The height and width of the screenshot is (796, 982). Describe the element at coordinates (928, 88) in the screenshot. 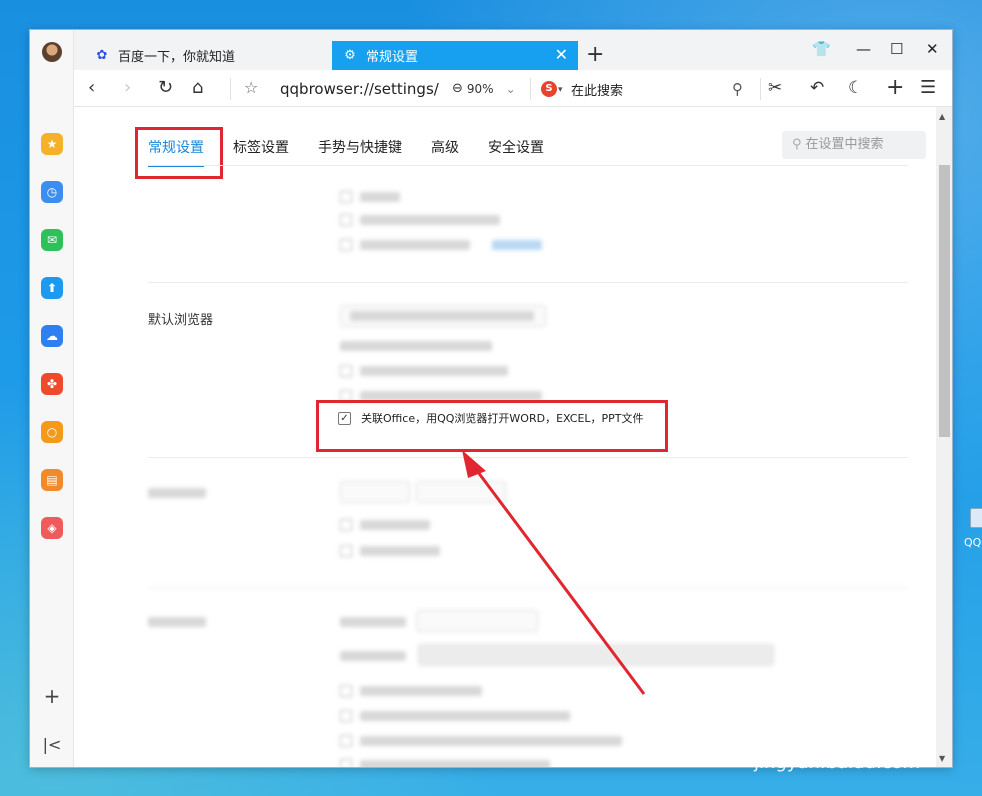

I see `menu-icon: ☰` at that location.